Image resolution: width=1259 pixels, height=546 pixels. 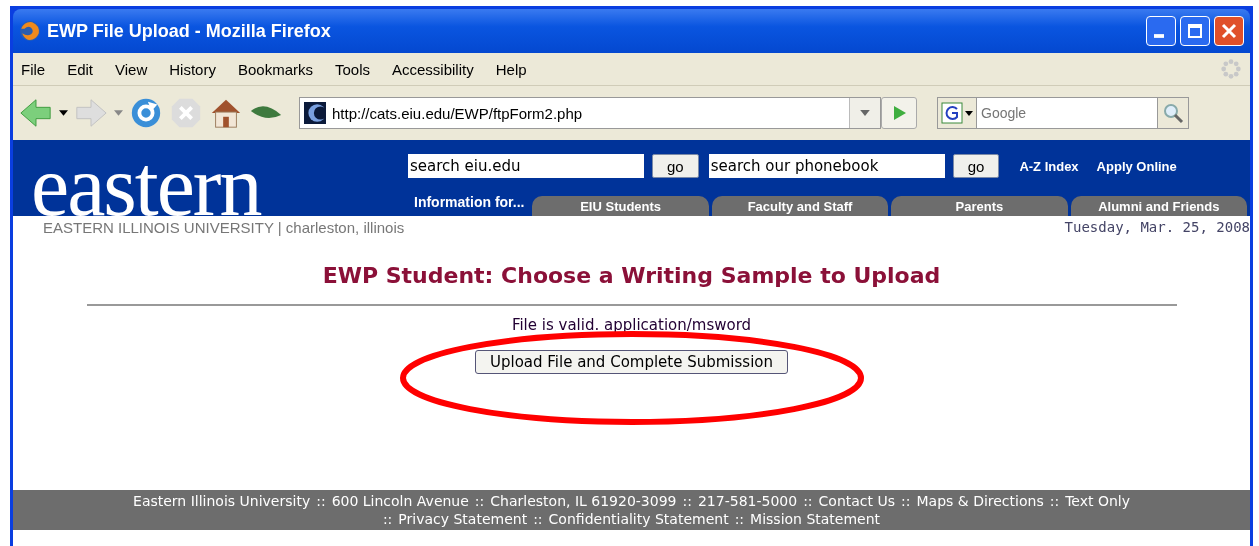 What do you see at coordinates (131, 69) in the screenshot?
I see `menu-item: View` at bounding box center [131, 69].